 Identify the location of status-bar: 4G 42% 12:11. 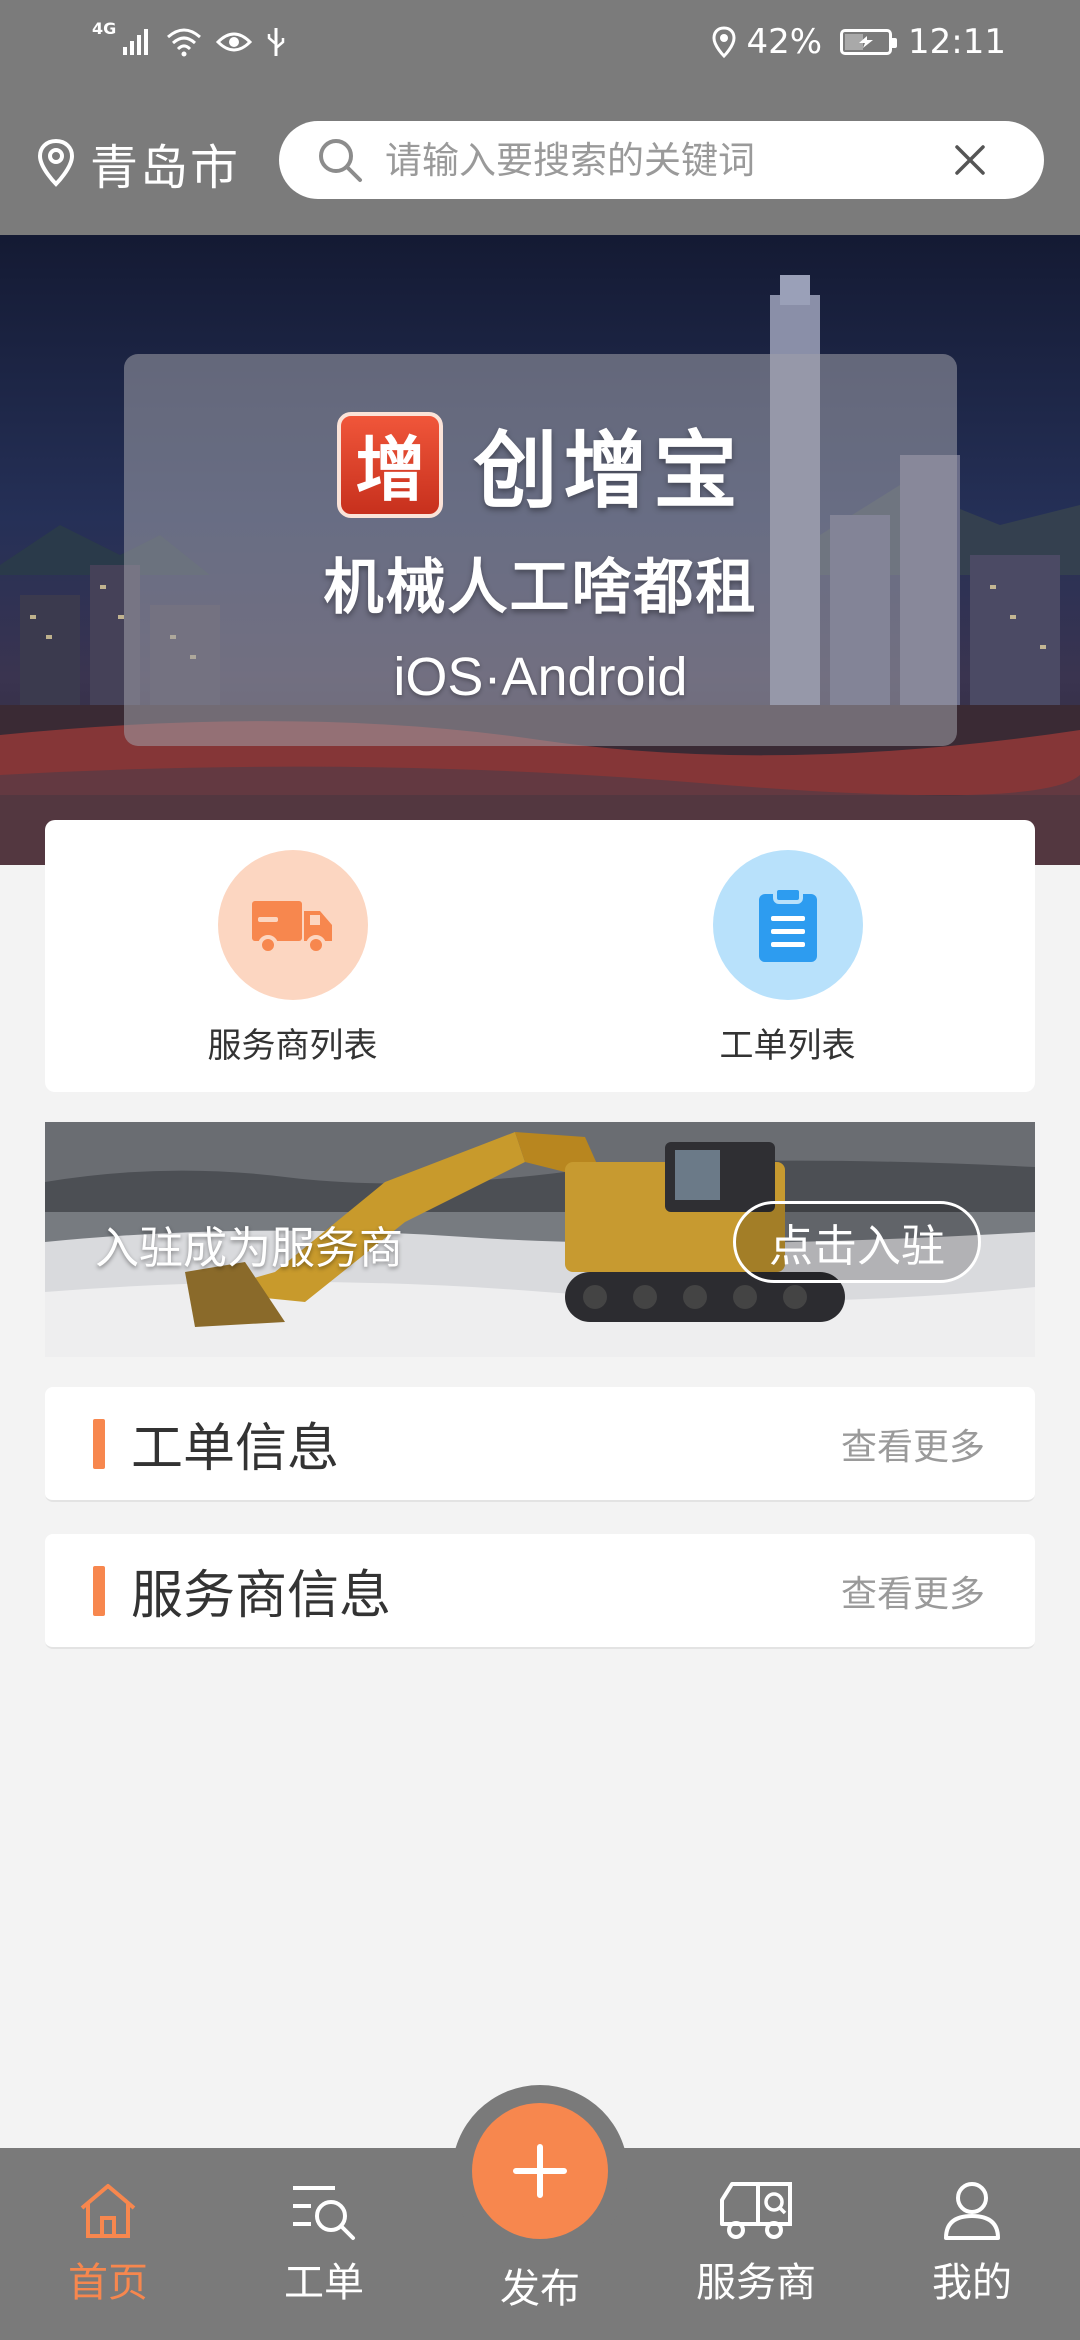
(540, 42).